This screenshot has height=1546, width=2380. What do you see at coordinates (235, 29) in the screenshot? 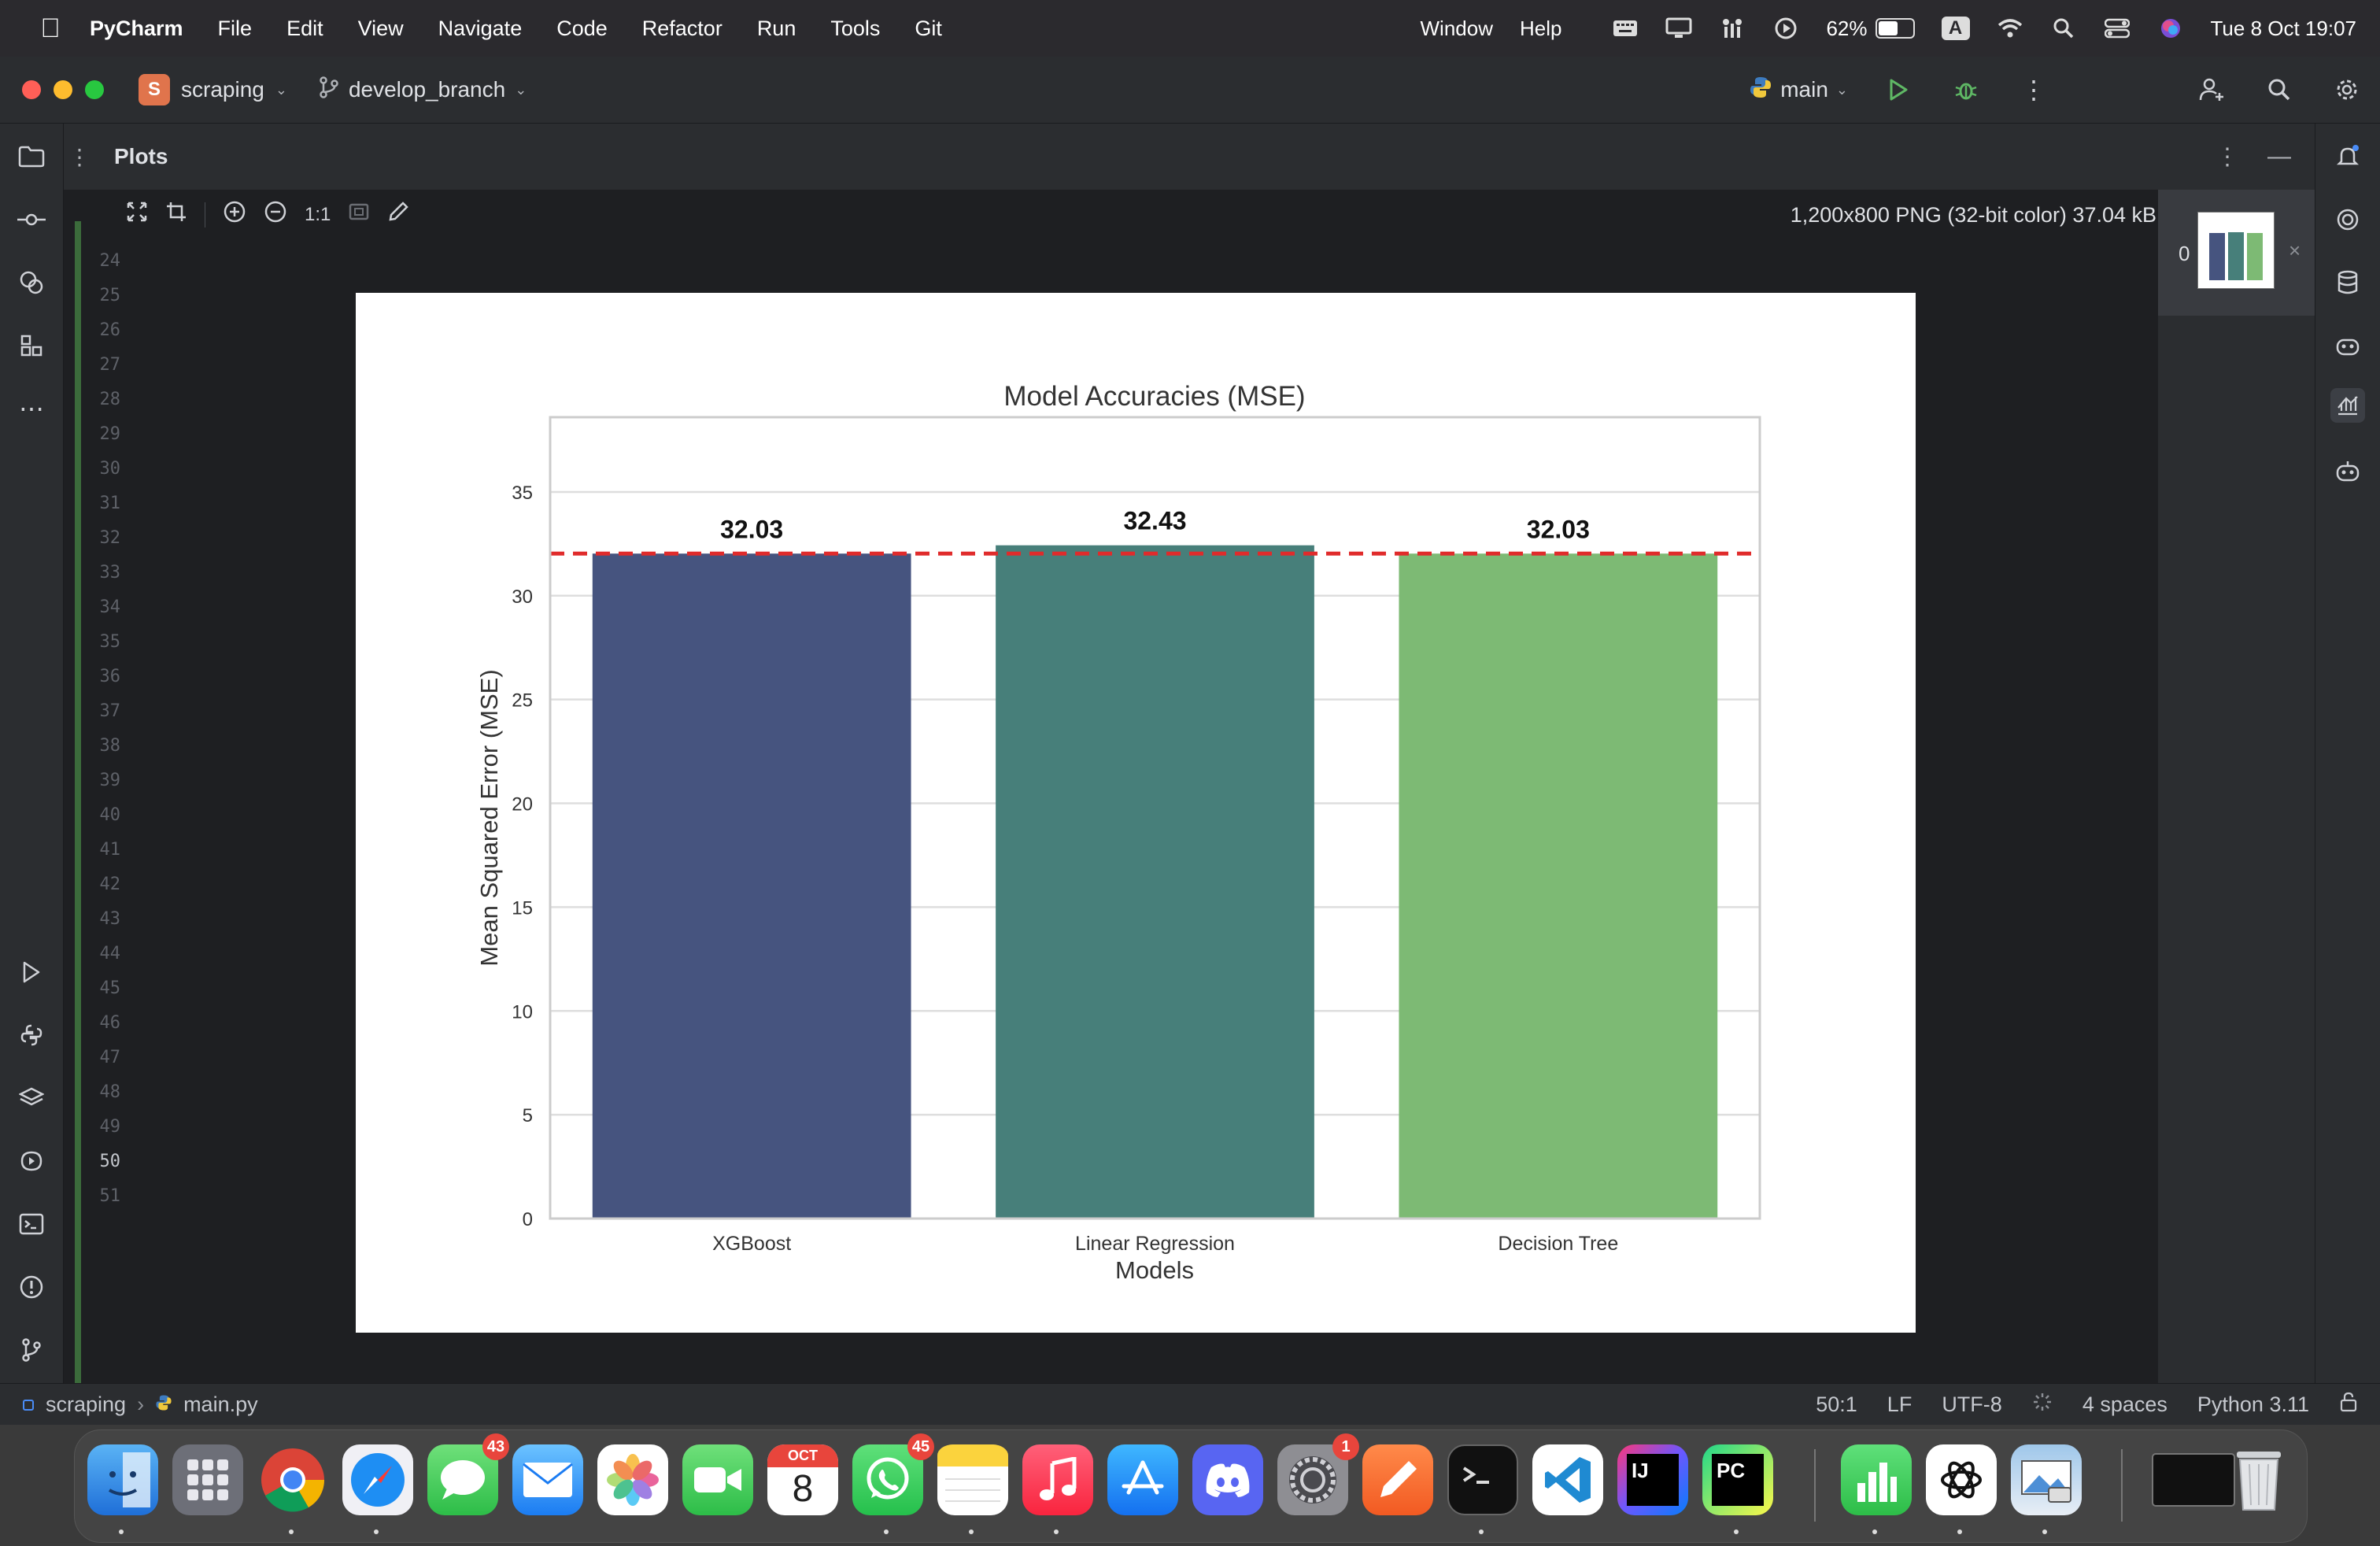
I see `menu-file: File` at bounding box center [235, 29].